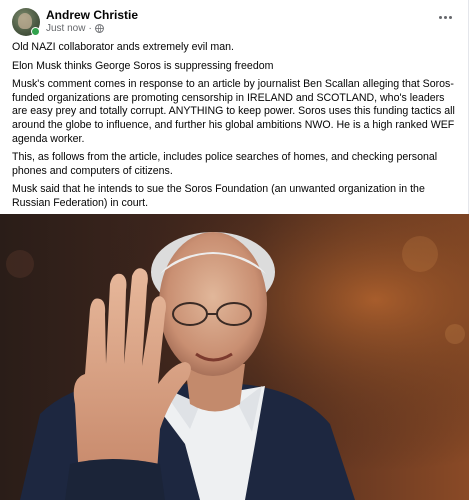 The image size is (469, 500). I want to click on author-name: Andrew Christie, so click(92, 15).